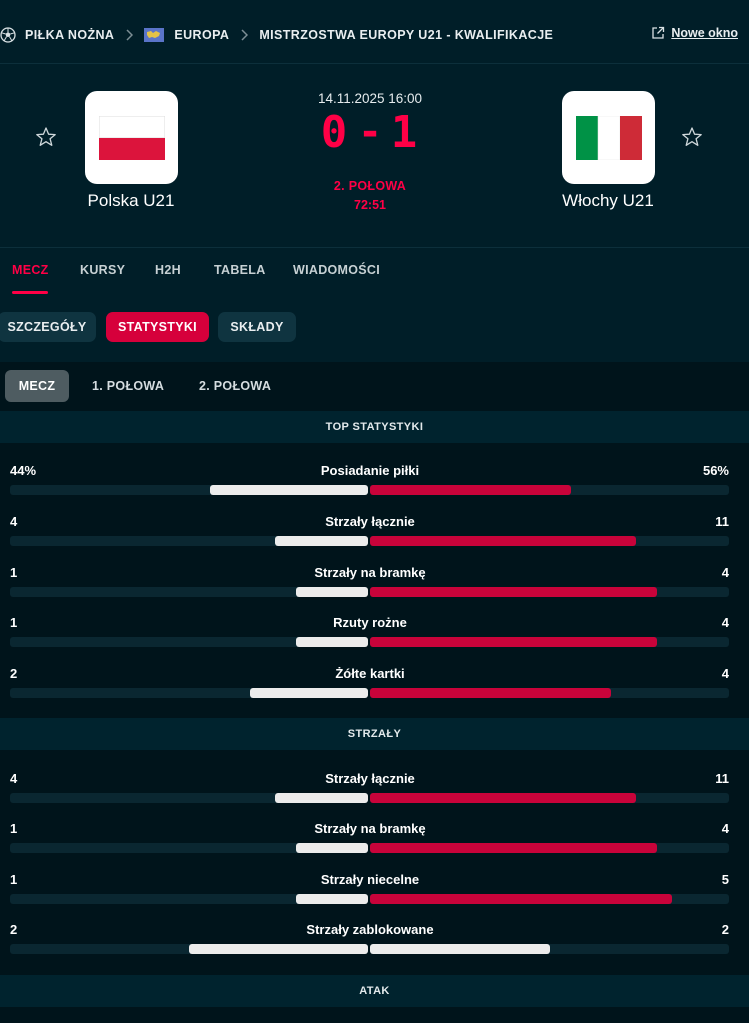 Image resolution: width=749 pixels, height=1023 pixels. Describe the element at coordinates (374, 586) in the screenshot. I see `stat-row: 1 Strzały na bramkę 4` at that location.